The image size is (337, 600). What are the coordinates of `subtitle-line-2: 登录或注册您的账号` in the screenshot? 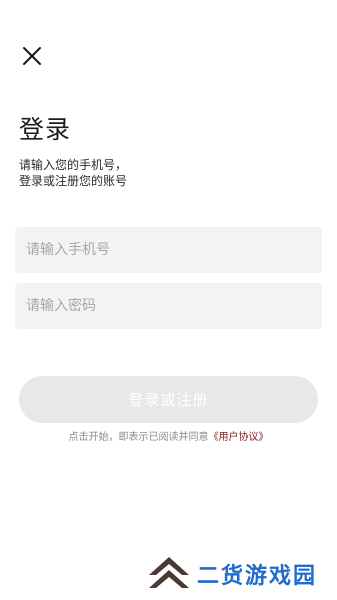 It's located at (73, 181).